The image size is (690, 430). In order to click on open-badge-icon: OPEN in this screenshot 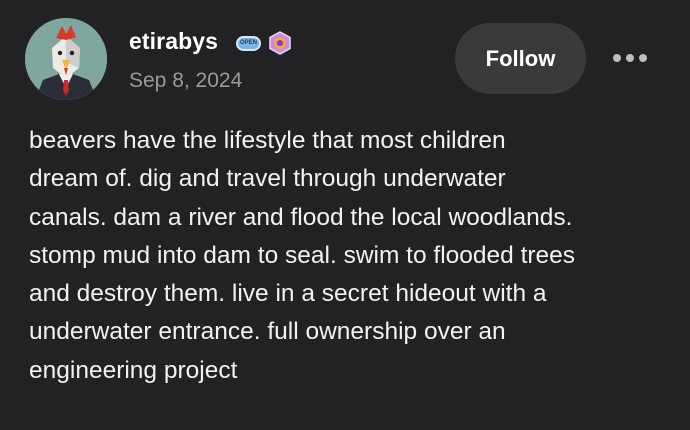, I will do `click(248, 43)`.